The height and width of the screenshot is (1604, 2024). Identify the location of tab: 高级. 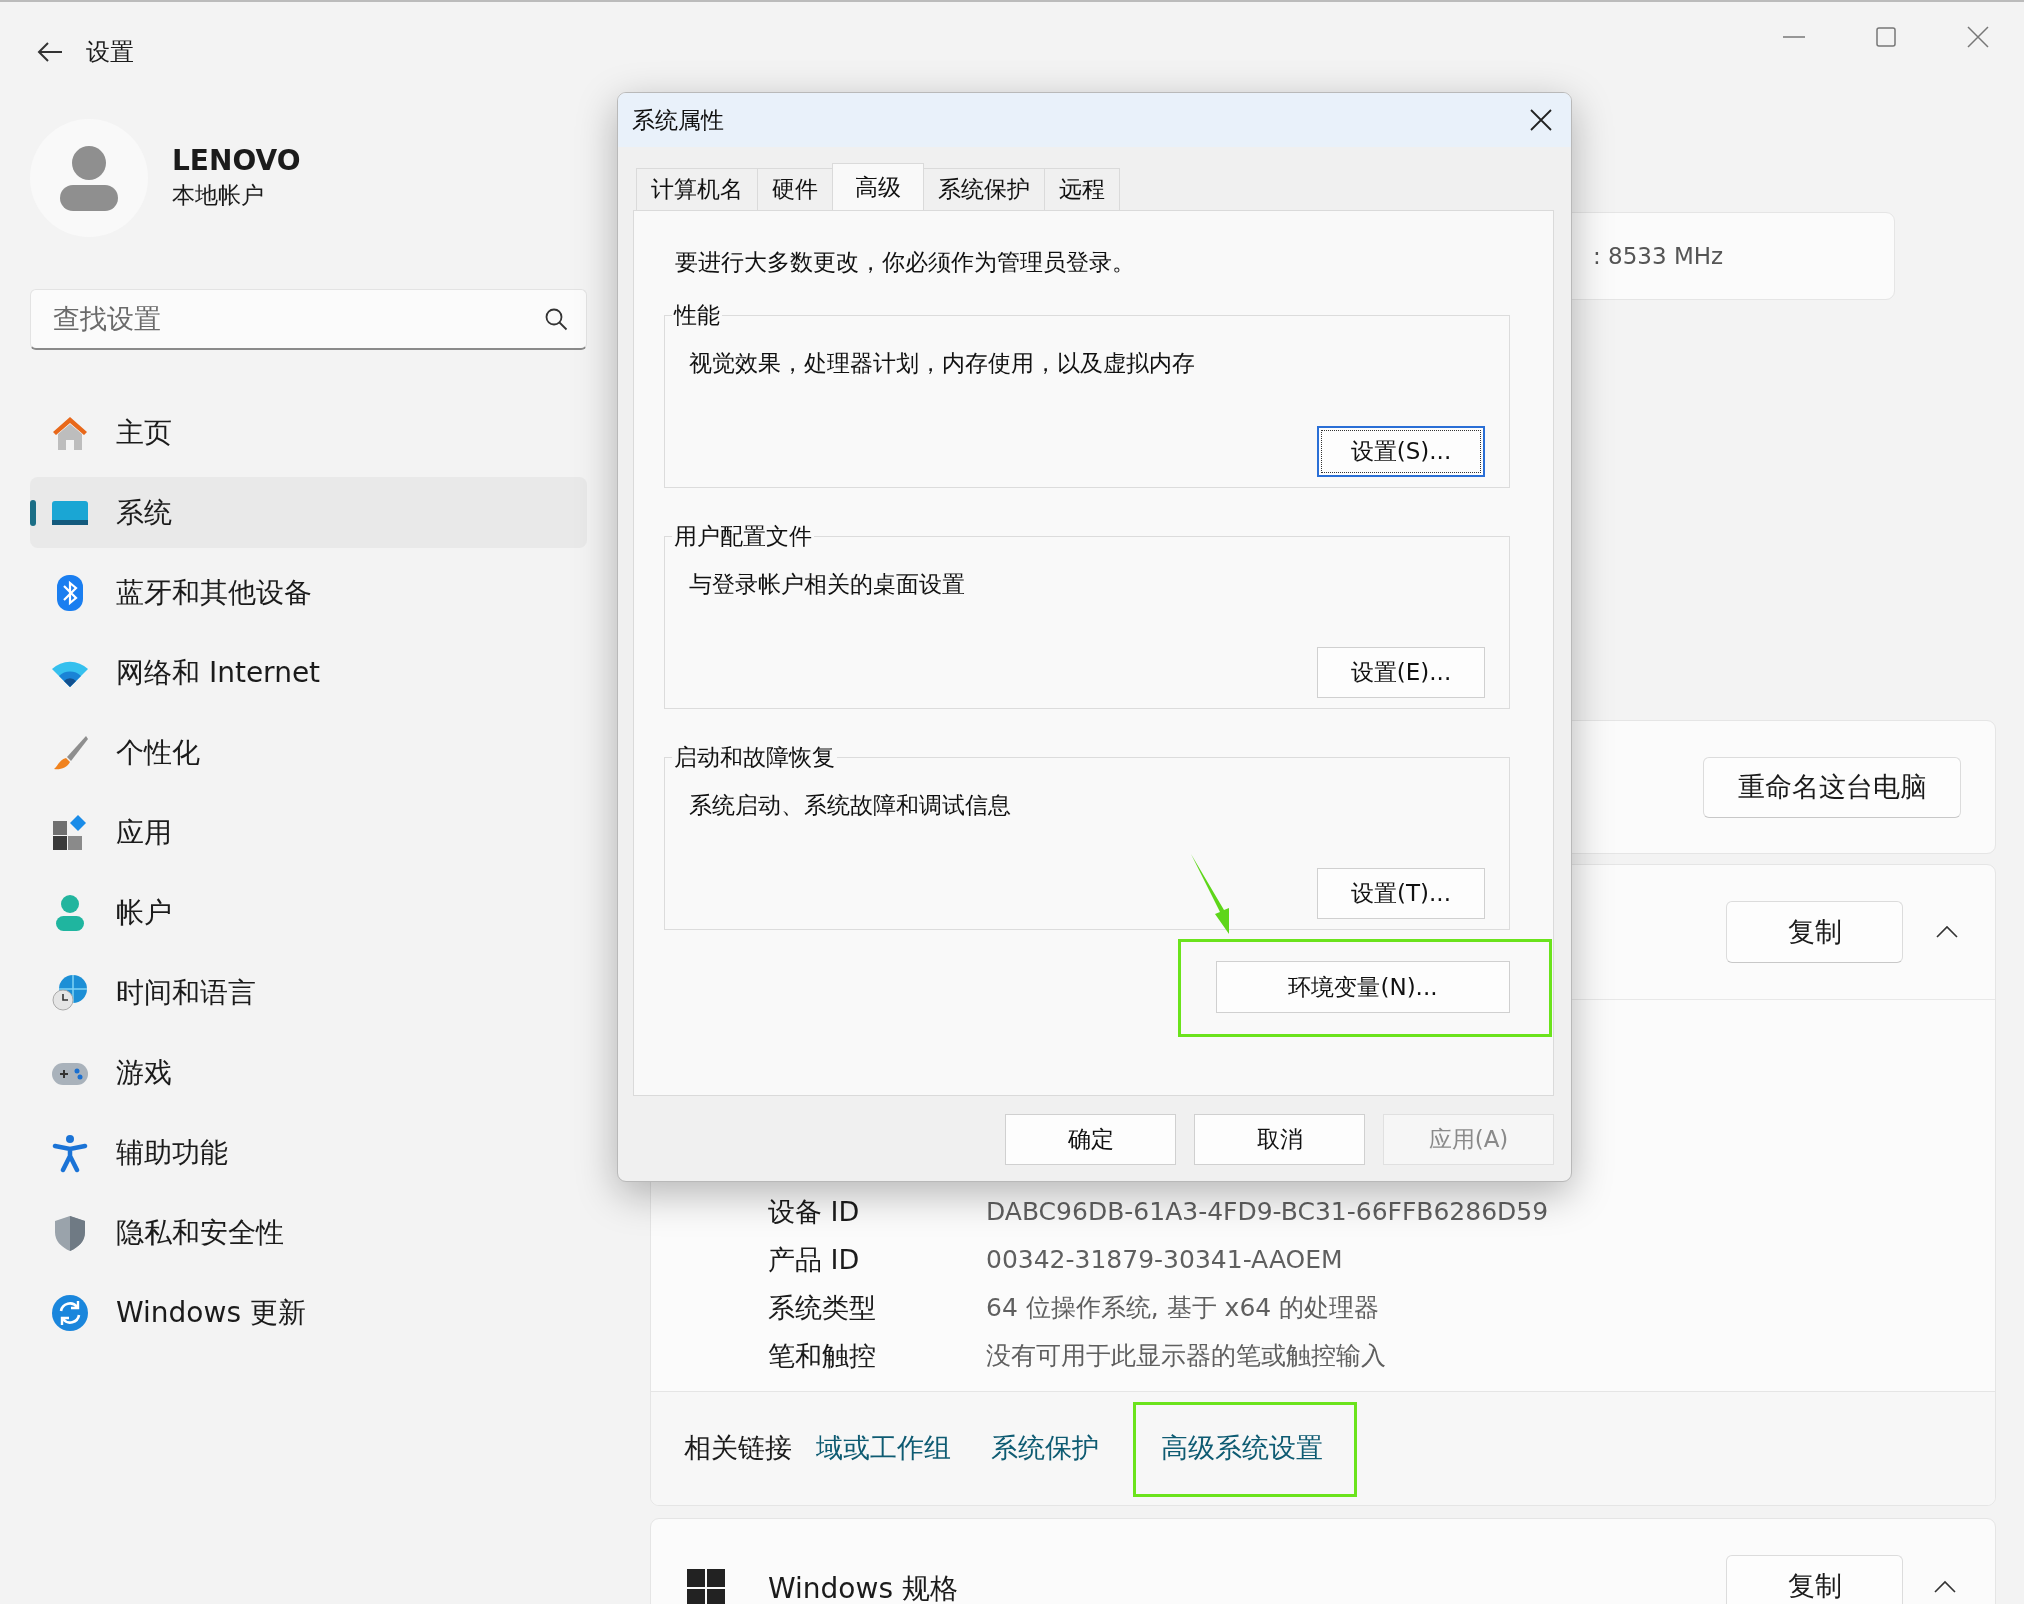
(878, 186).